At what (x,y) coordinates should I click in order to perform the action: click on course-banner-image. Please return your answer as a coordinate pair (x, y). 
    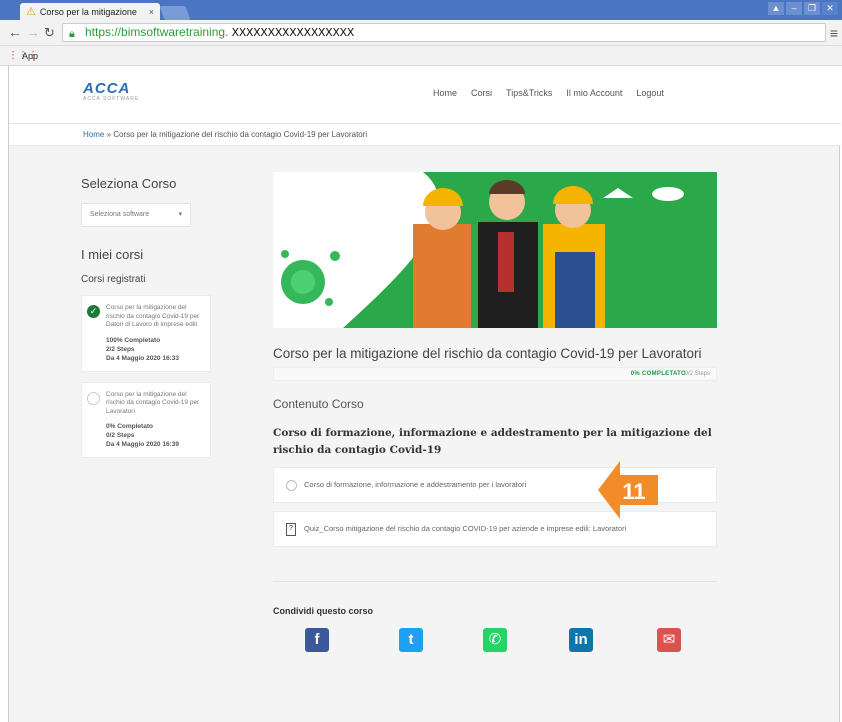
    Looking at the image, I should click on (495, 250).